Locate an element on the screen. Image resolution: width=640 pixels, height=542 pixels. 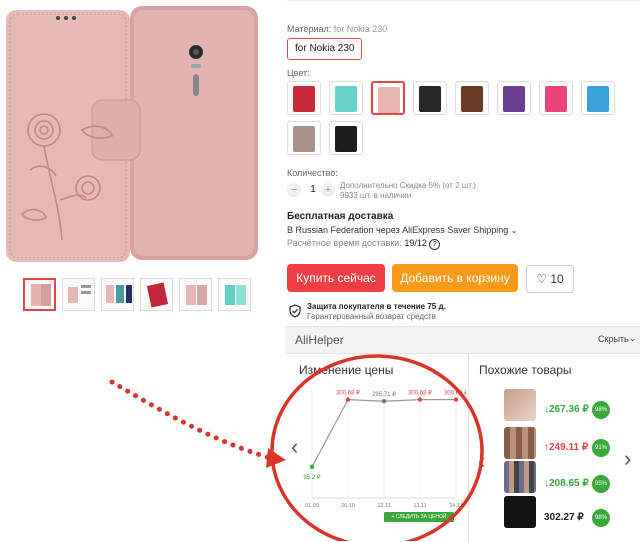
material-label: Материал: is located at coordinates (309, 29).